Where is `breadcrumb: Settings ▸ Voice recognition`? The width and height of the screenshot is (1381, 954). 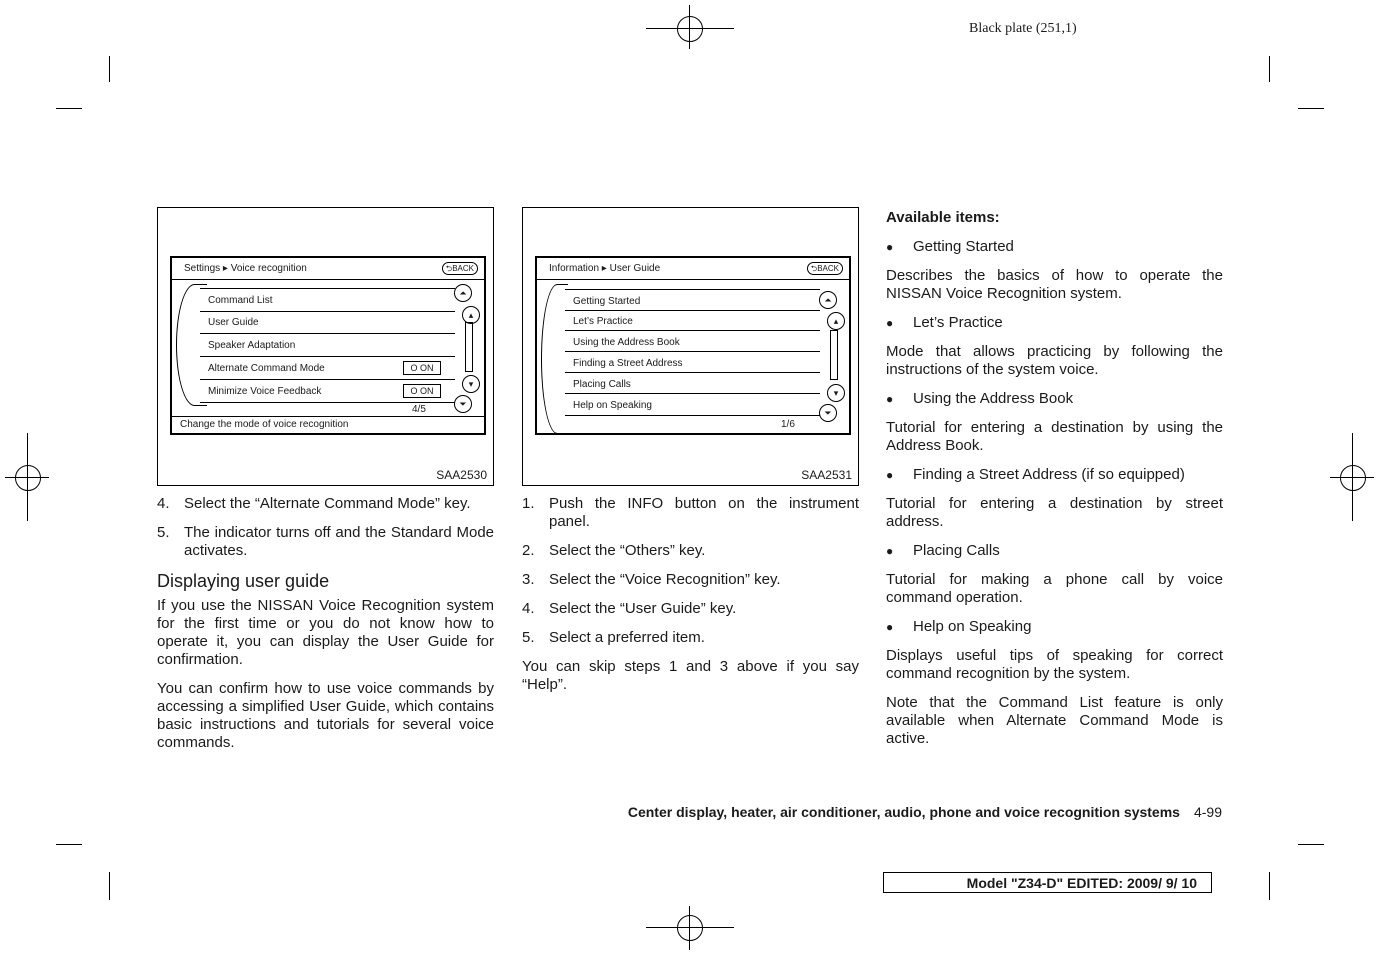
breadcrumb: Settings ▸ Voice recognition is located at coordinates (245, 268).